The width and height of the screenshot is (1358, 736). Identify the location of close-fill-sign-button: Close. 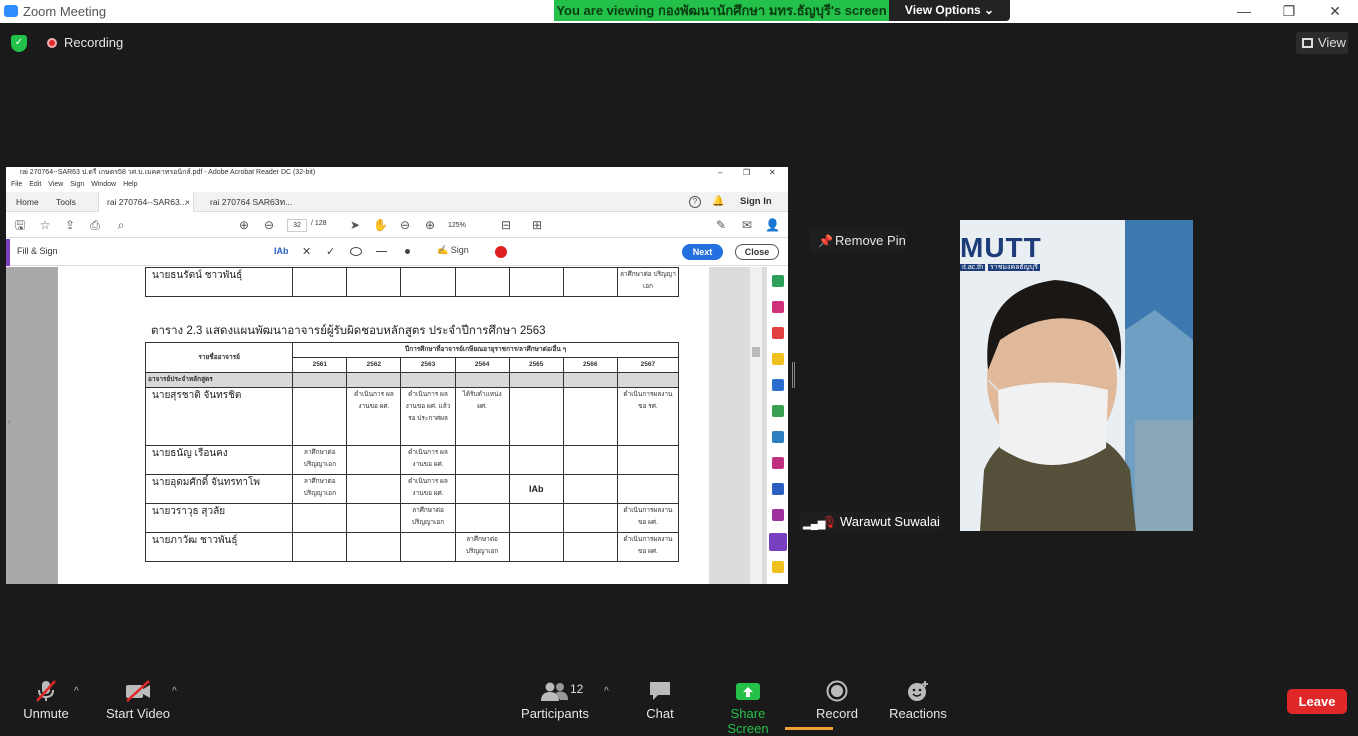
(757, 252).